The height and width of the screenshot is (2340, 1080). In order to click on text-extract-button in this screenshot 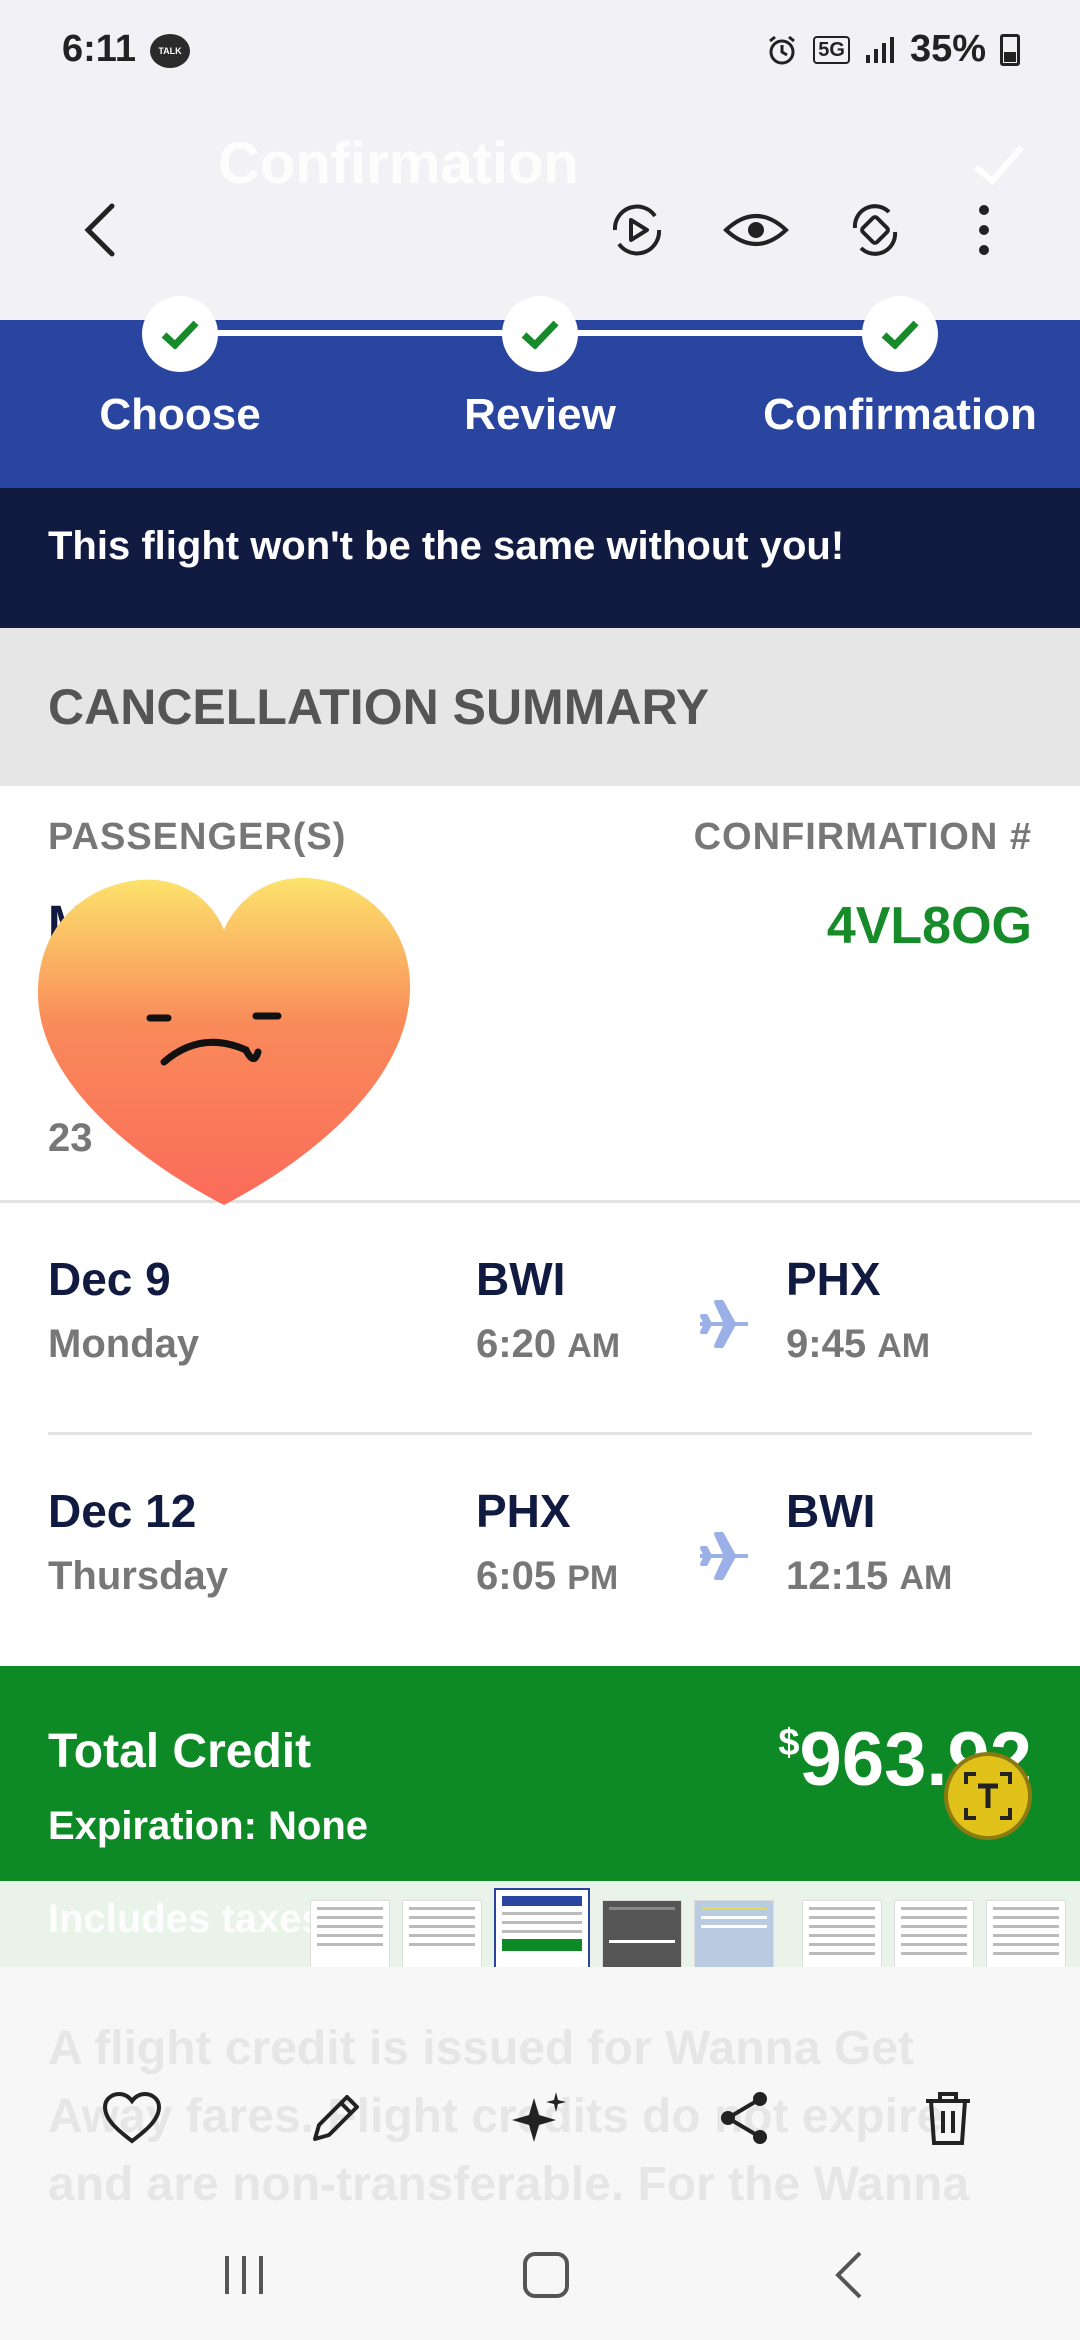, I will do `click(988, 1796)`.